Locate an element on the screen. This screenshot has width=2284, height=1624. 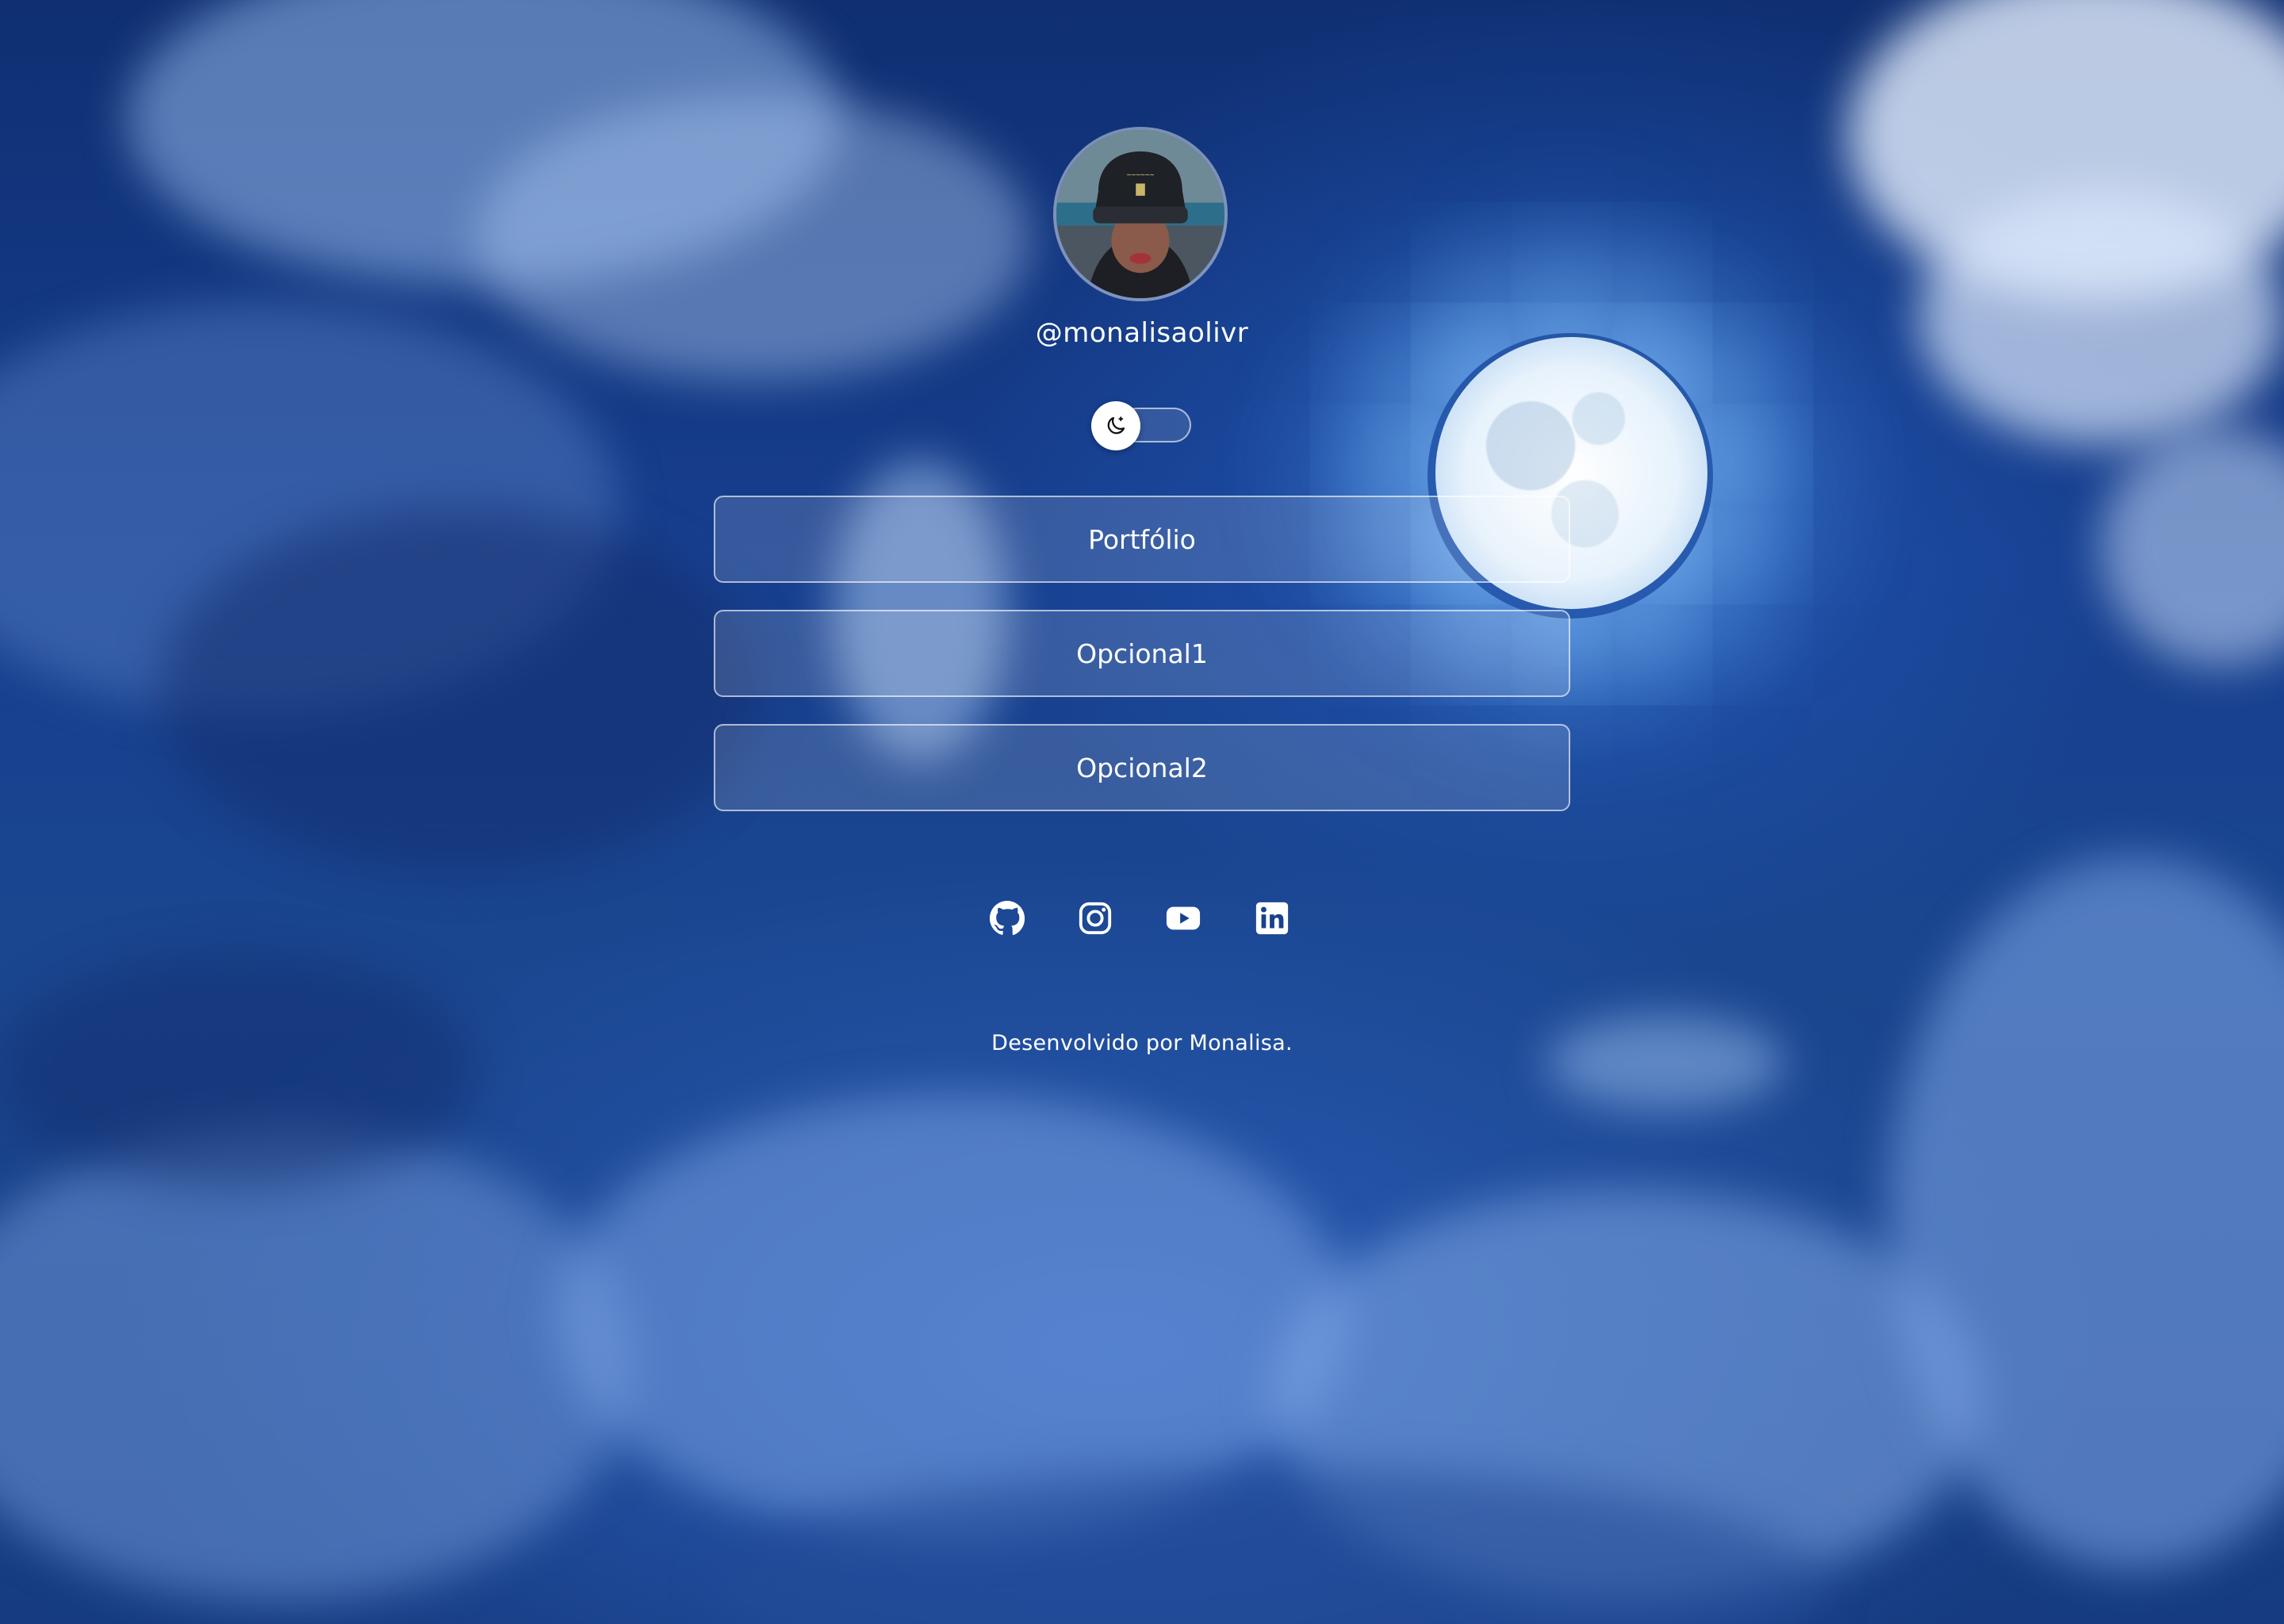
github-icon is located at coordinates (1007, 918).